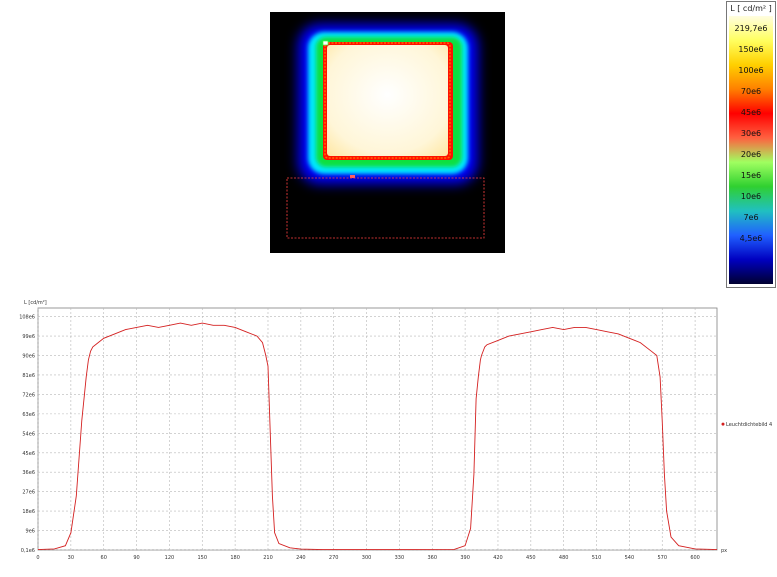 Image resolution: width=777 pixels, height=577 pixels. What do you see at coordinates (564, 558) in the screenshot?
I see `x-tick-label: 480` at bounding box center [564, 558].